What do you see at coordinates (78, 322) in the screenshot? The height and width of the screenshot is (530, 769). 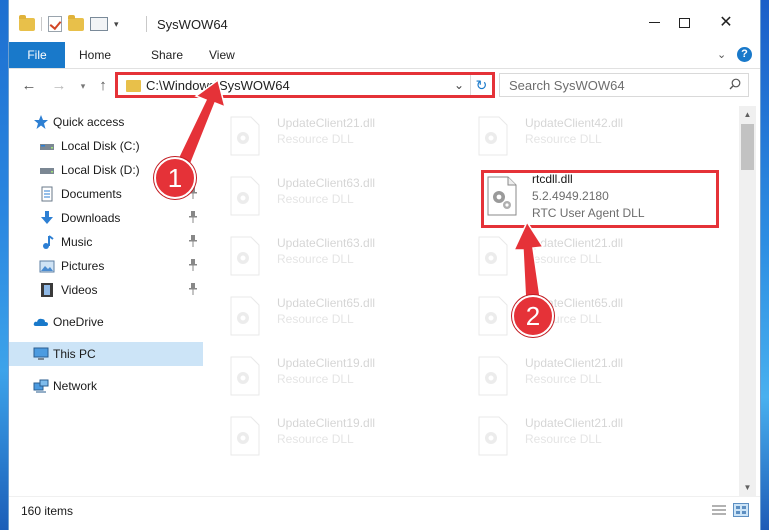 I see `sidebar-item-label: OneDrive` at bounding box center [78, 322].